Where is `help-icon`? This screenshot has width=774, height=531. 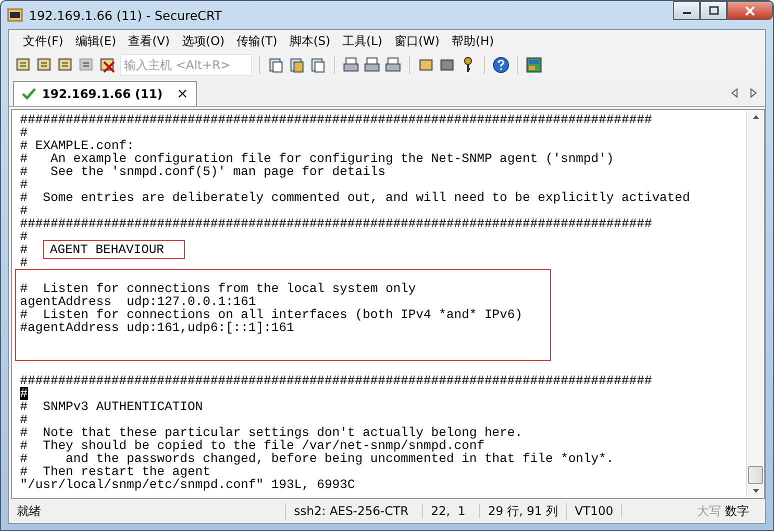
help-icon is located at coordinates (501, 65).